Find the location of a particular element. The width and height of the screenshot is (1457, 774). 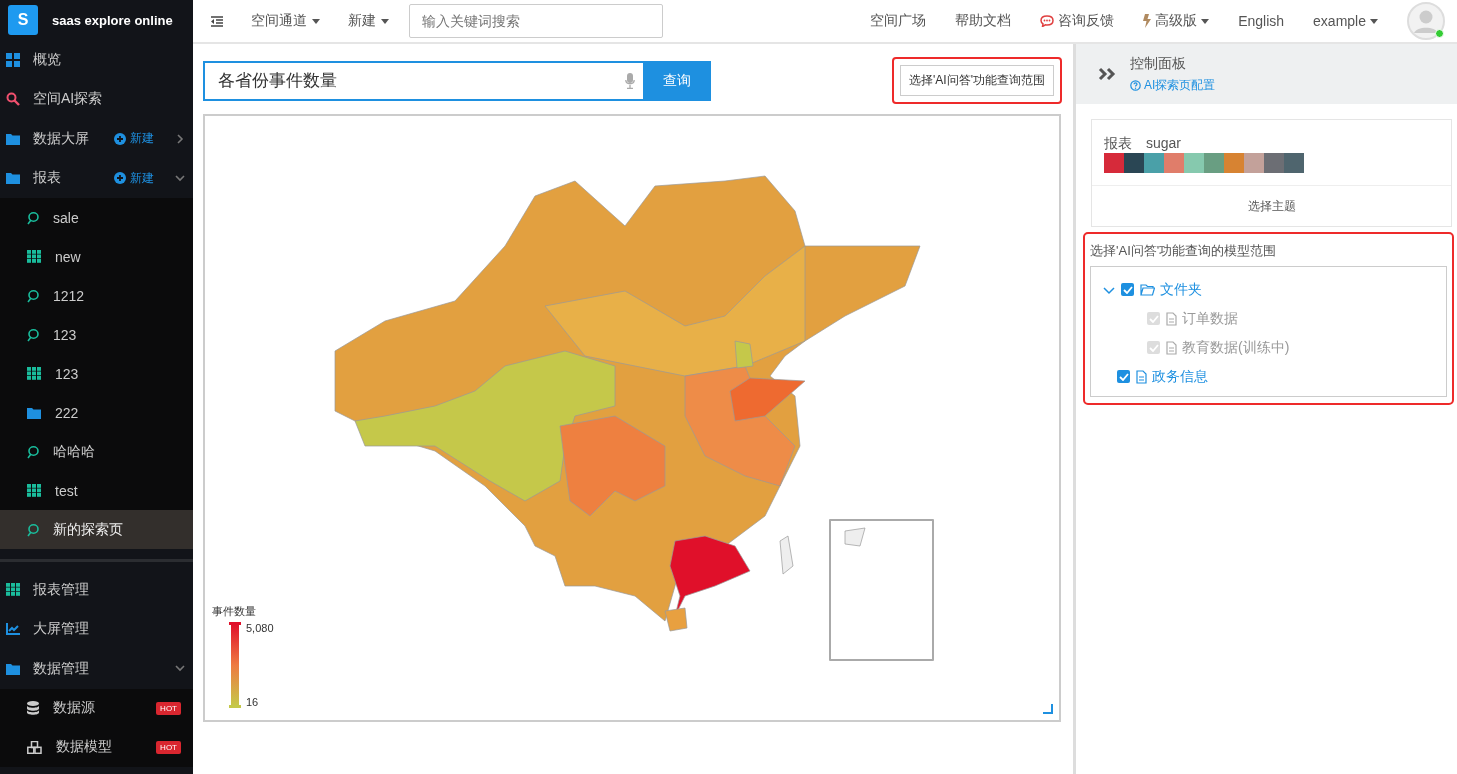

resize-handle-icon is located at coordinates (1048, 709).